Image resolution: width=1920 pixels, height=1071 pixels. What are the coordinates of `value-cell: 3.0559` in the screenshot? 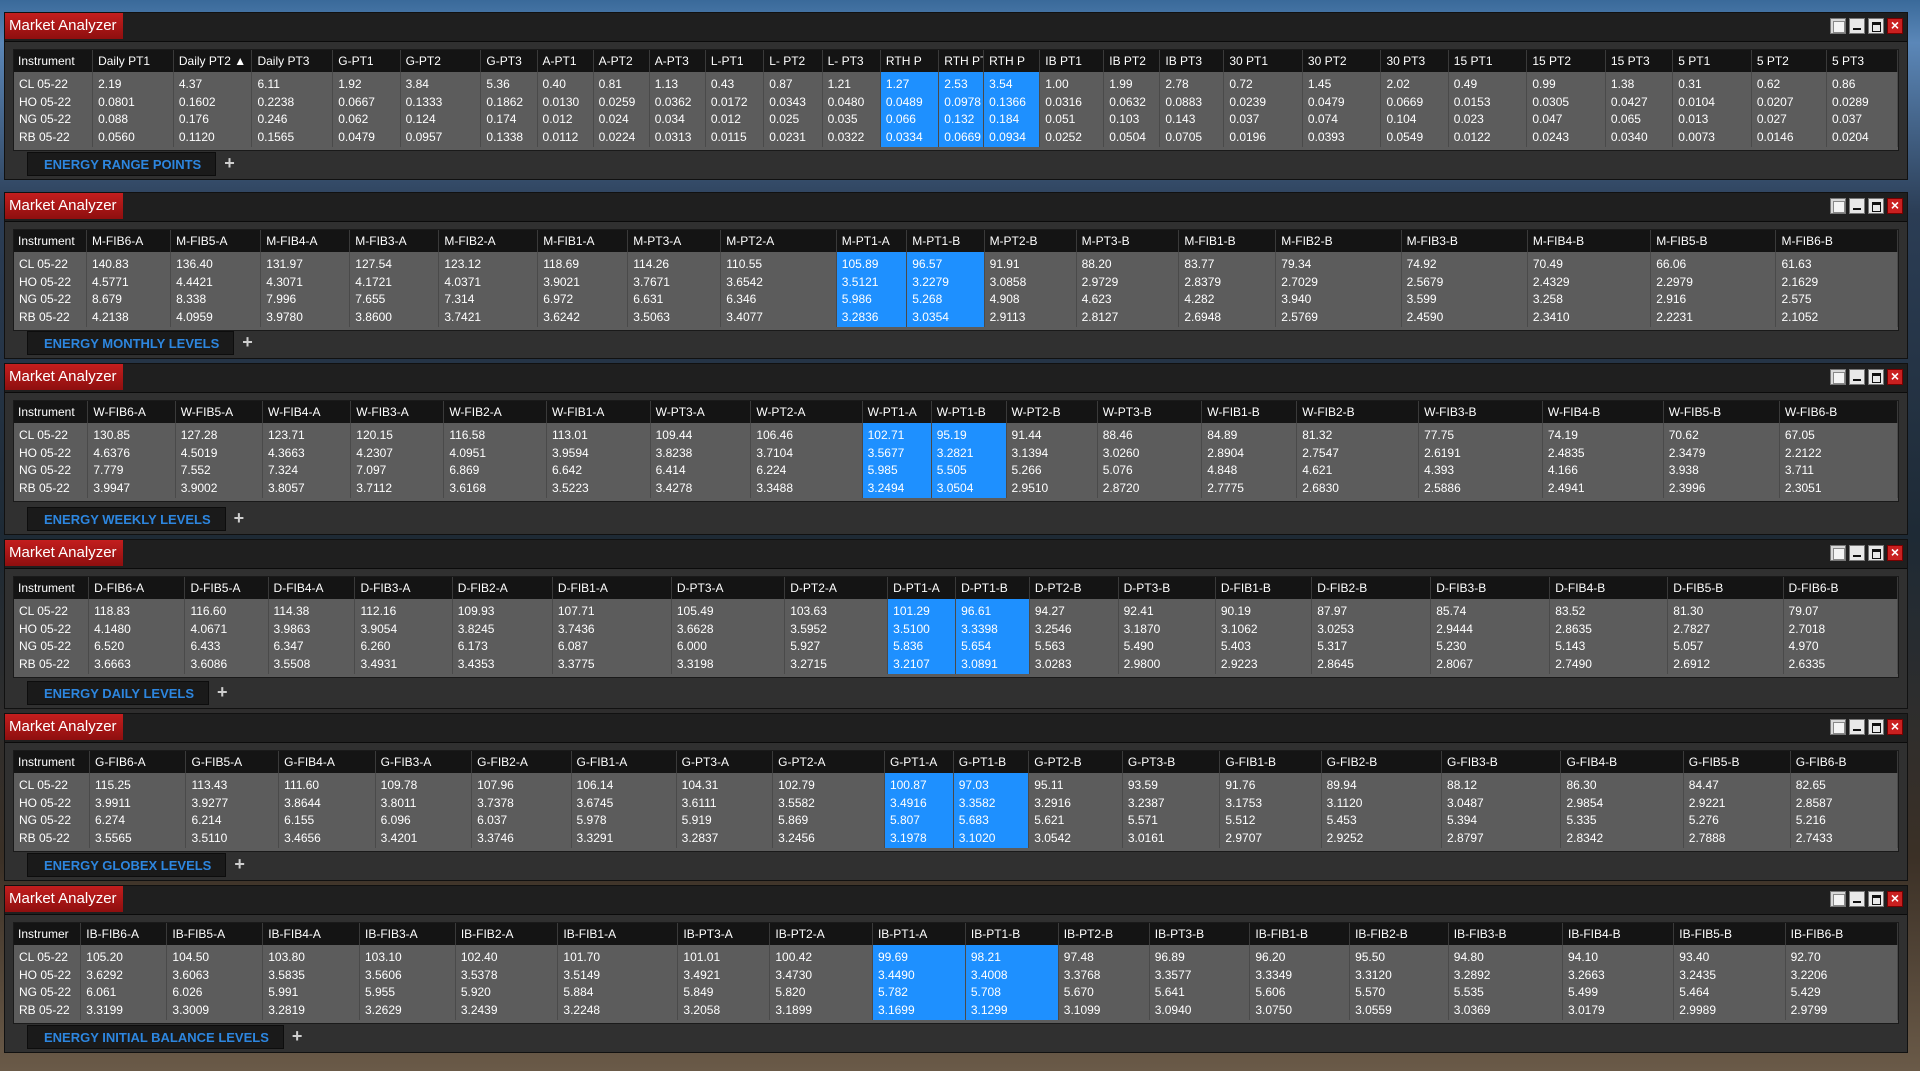 It's located at (1399, 1011).